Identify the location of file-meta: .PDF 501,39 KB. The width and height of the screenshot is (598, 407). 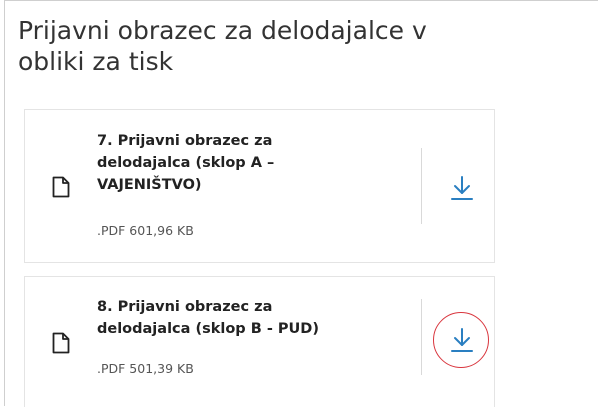
(145, 368).